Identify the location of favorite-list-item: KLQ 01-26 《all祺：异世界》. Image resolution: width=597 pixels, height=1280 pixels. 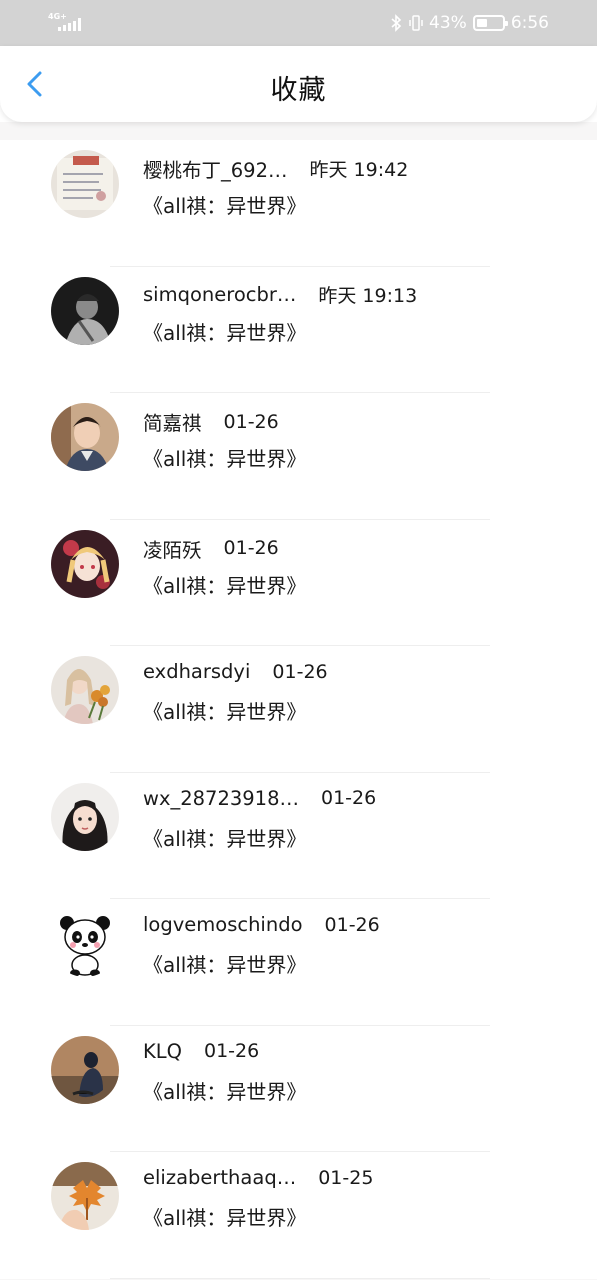
(298, 1089).